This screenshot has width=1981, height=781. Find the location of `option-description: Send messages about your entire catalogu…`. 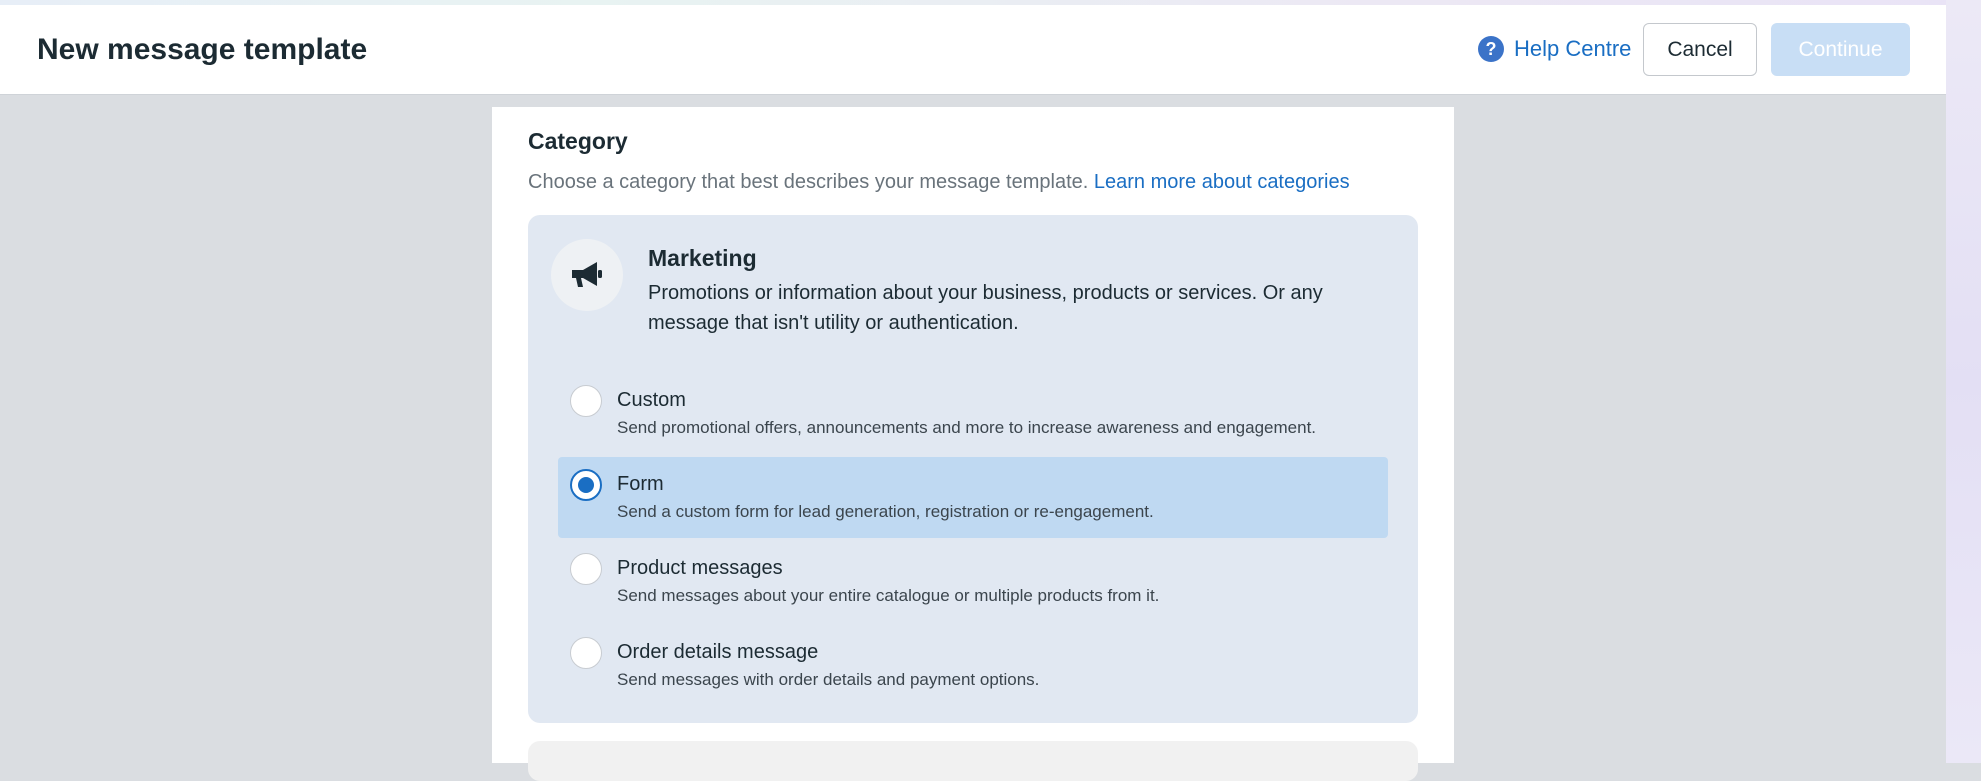

option-description: Send messages about your entire catalogu… is located at coordinates (888, 595).